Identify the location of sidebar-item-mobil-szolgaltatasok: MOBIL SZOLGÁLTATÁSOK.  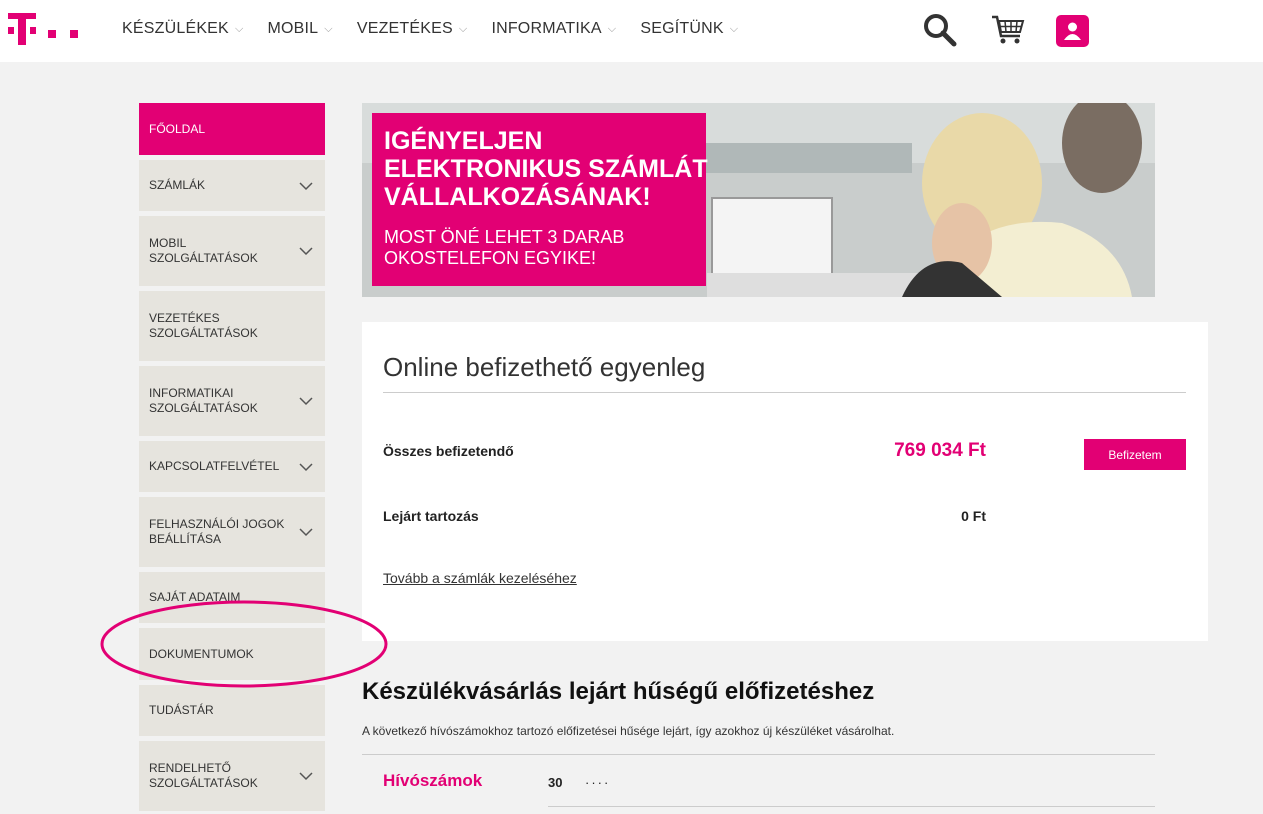
(232, 251).